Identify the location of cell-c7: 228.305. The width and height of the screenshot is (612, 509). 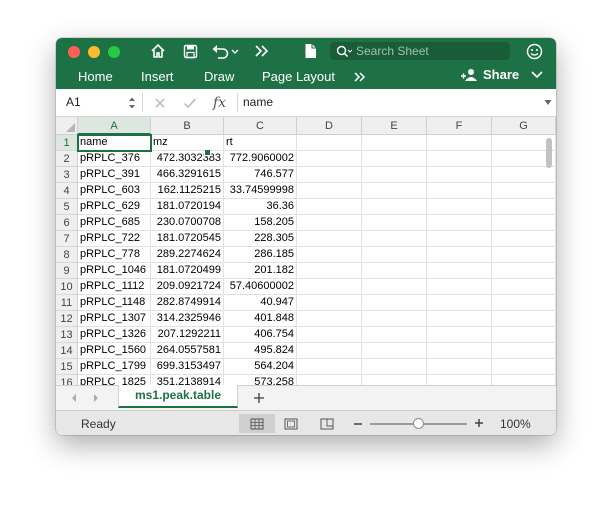
(260, 239).